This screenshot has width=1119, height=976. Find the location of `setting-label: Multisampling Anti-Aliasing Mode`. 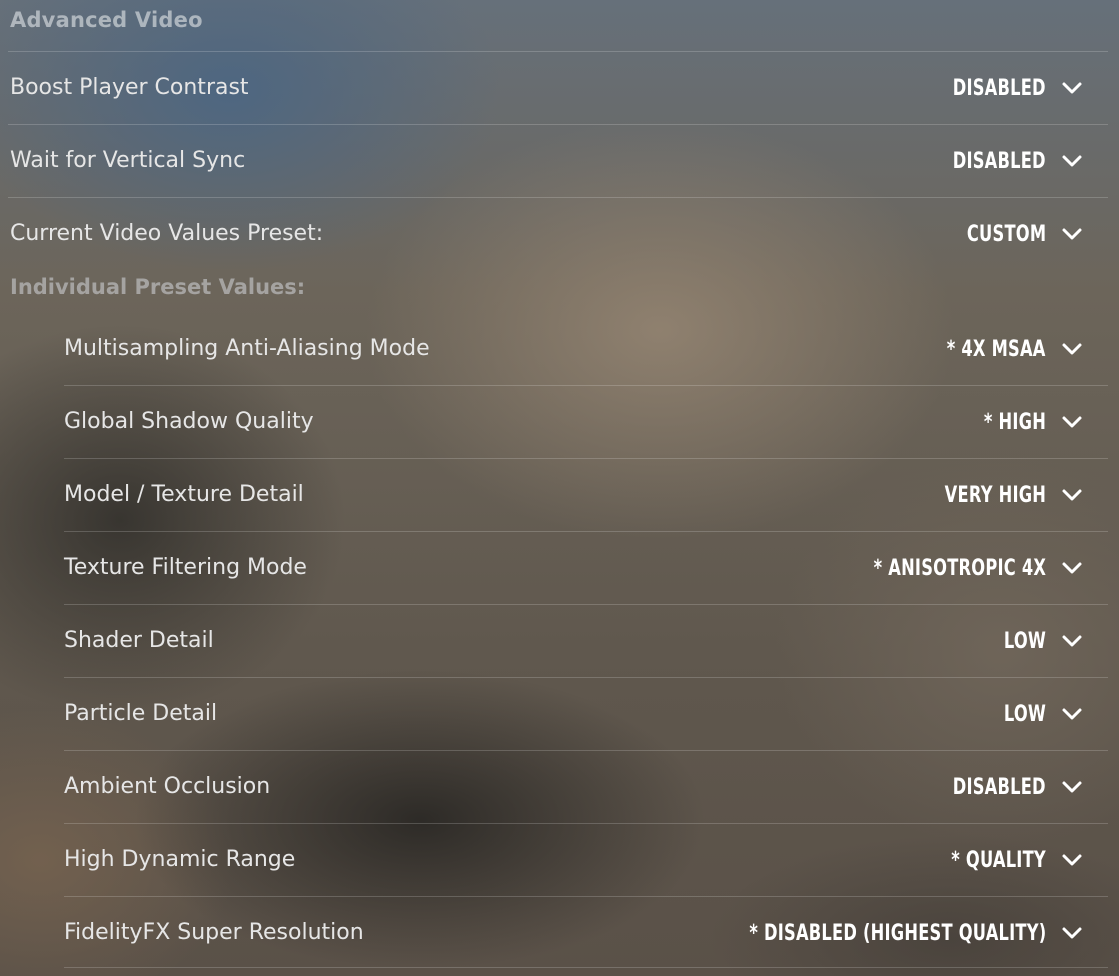

setting-label: Multisampling Anti-Aliasing Mode is located at coordinates (247, 348).